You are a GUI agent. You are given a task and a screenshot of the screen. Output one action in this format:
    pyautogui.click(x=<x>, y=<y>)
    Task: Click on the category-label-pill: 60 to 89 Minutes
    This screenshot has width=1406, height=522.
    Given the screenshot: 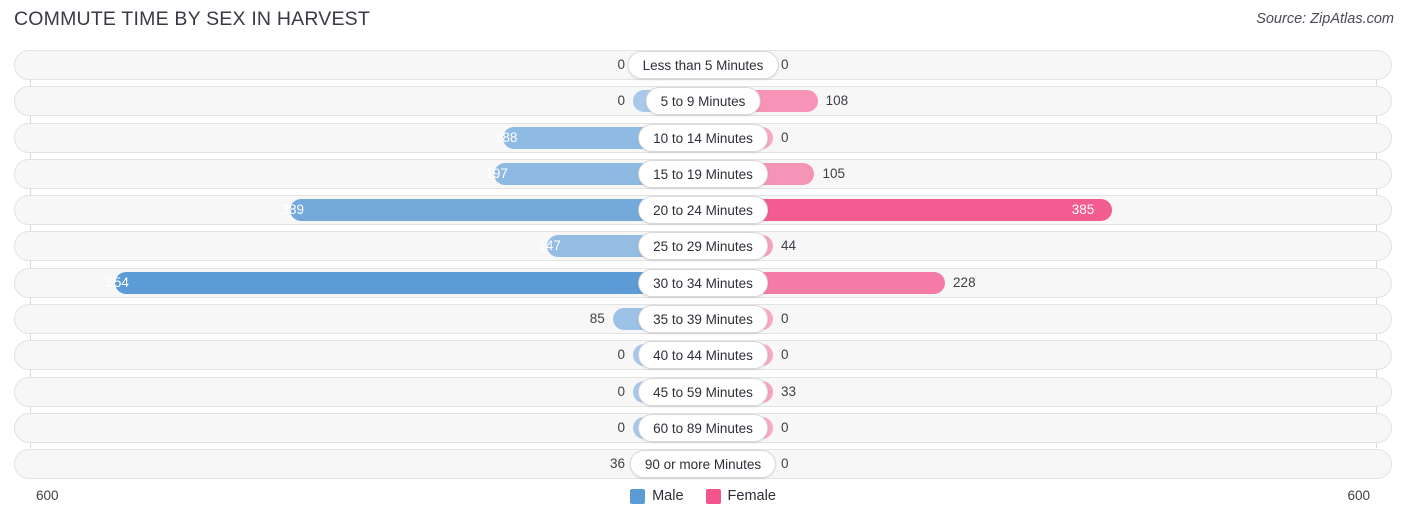 What is the action you would take?
    pyautogui.click(x=703, y=427)
    